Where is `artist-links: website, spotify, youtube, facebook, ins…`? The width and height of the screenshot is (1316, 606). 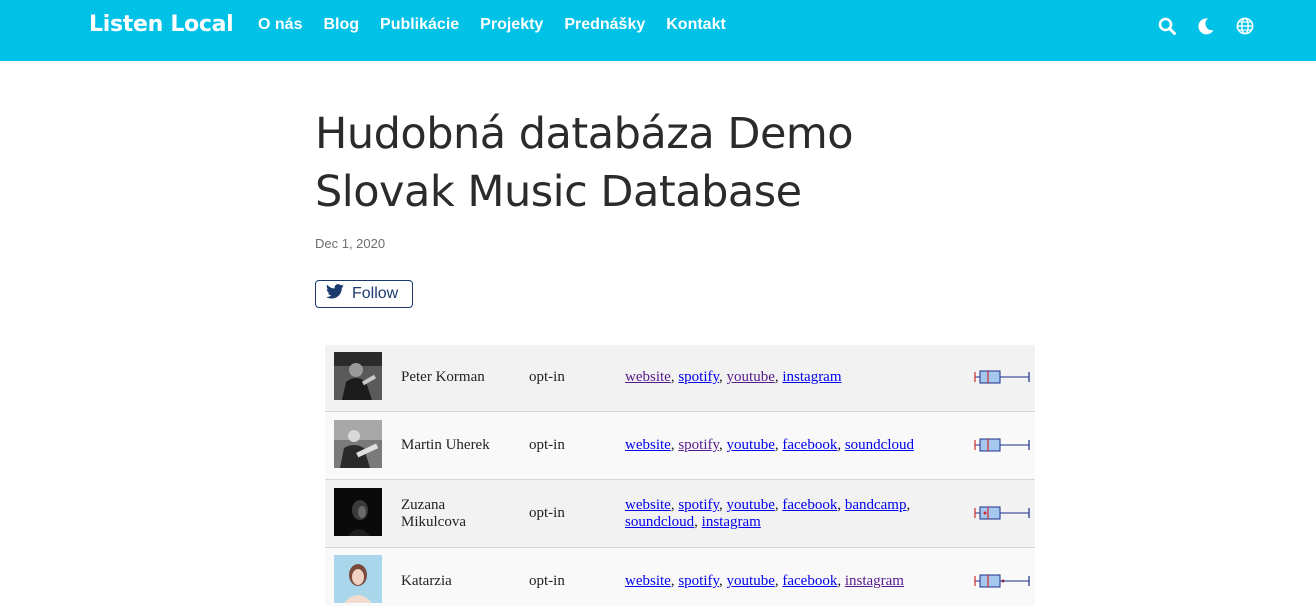
artist-links: website, spotify, youtube, facebook, ins… is located at coordinates (764, 581).